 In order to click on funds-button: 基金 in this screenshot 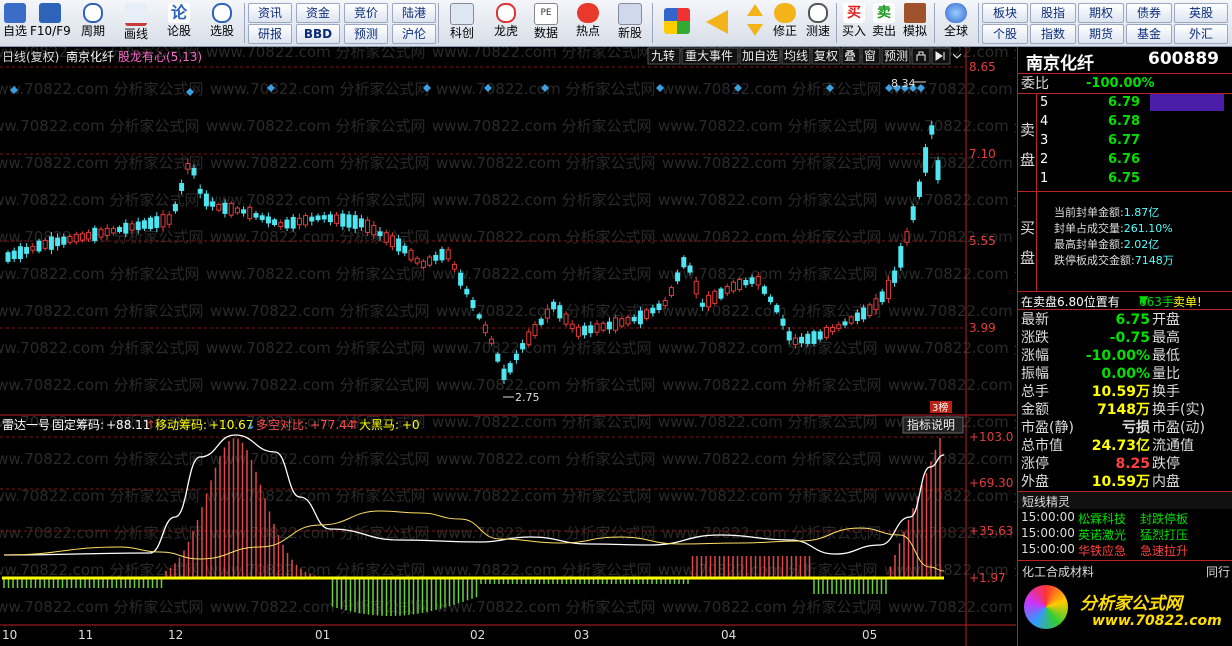, I will do `click(1149, 34)`.